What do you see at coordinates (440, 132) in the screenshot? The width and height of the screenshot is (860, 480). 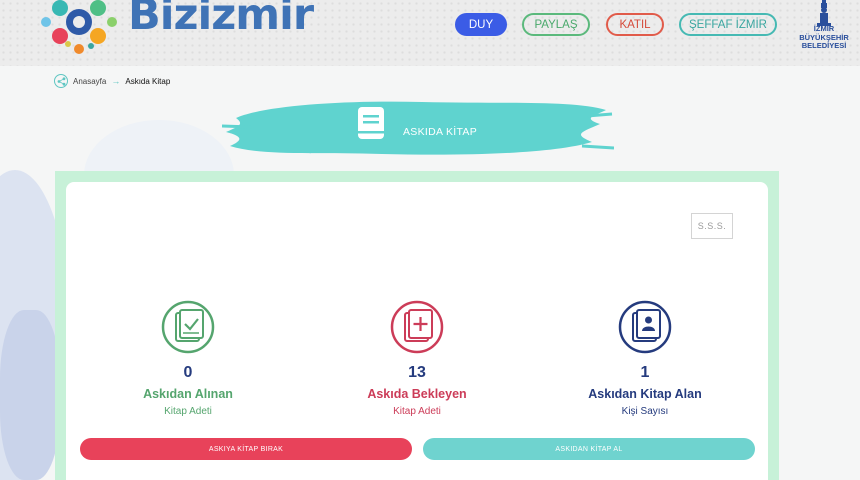 I see `page-title: ASKIDA KİTAP` at bounding box center [440, 132].